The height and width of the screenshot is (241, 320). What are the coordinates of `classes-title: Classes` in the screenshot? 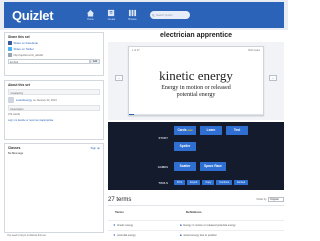 It's located at (14, 148).